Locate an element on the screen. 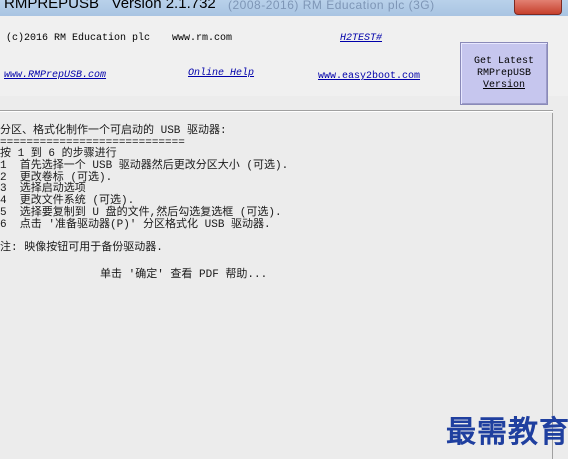  online-help-link: Online Help is located at coordinates (221, 73).